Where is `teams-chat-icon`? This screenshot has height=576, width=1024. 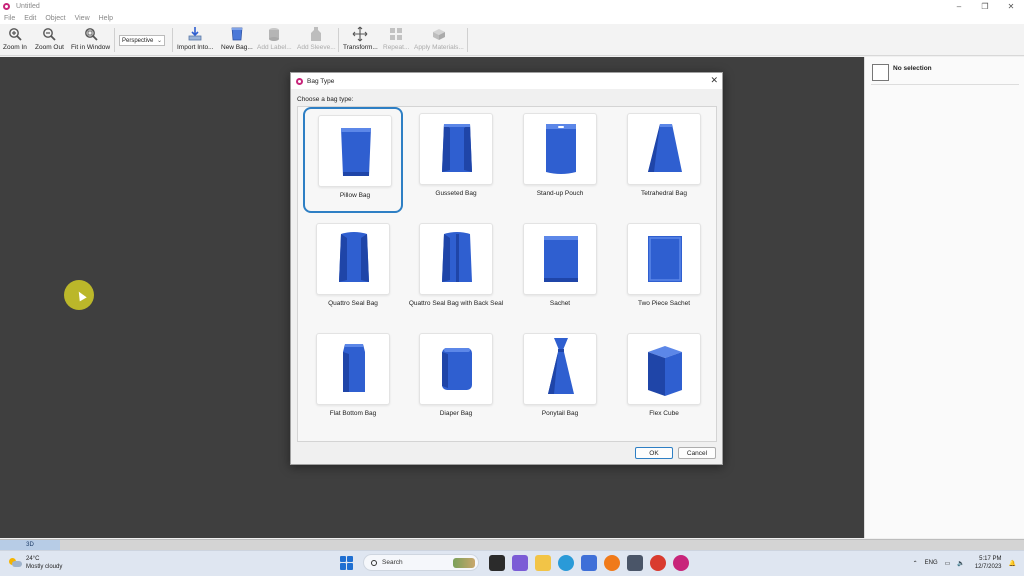 teams-chat-icon is located at coordinates (519, 562).